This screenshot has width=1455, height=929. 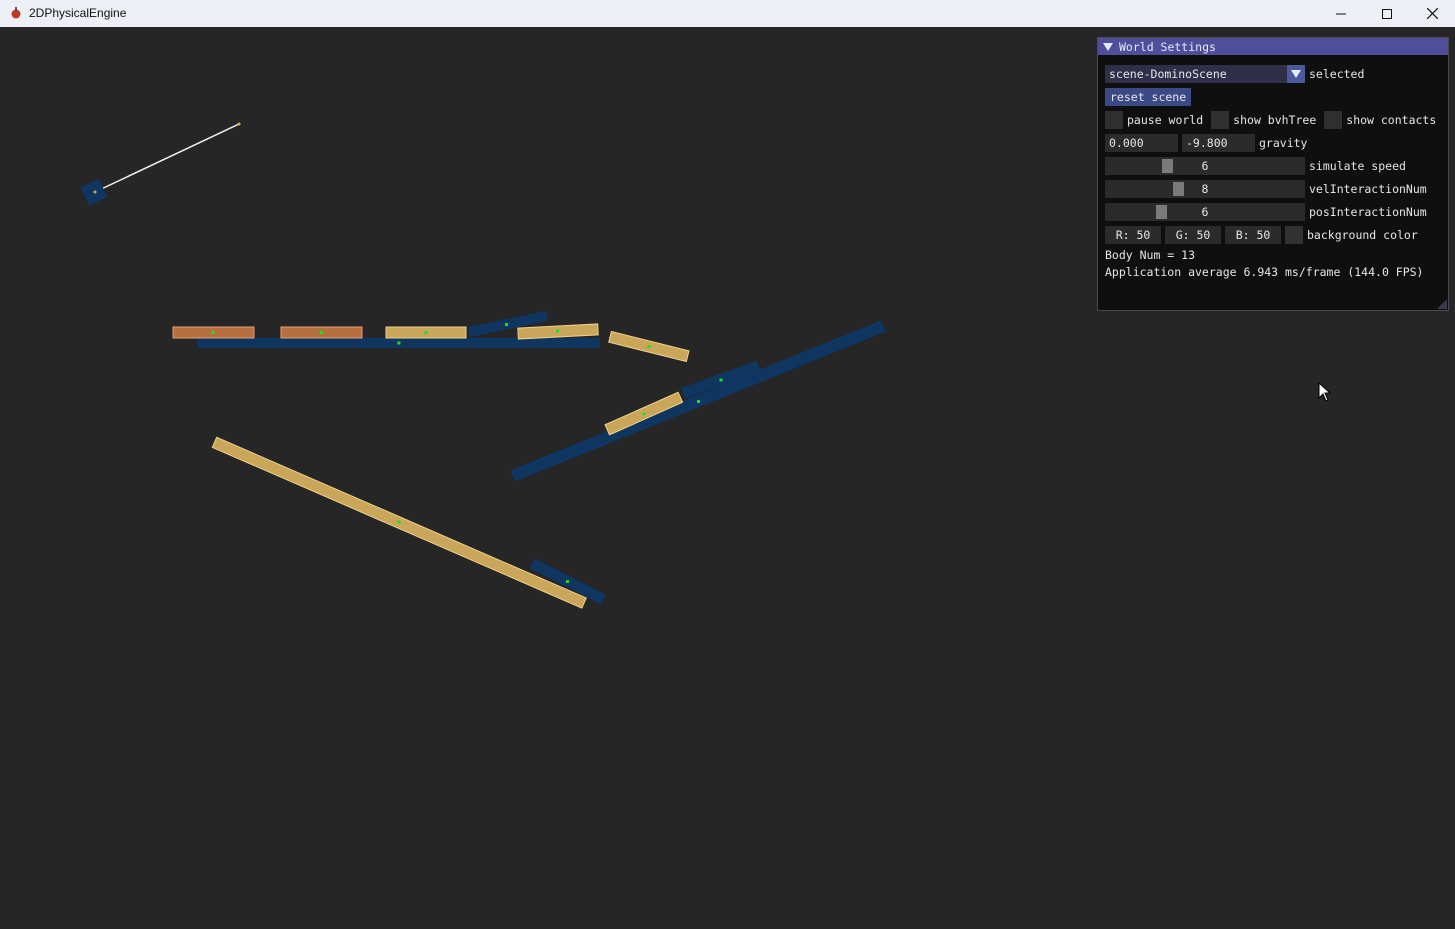 I want to click on window-title: 2DPhysicalEngine, so click(x=78, y=13).